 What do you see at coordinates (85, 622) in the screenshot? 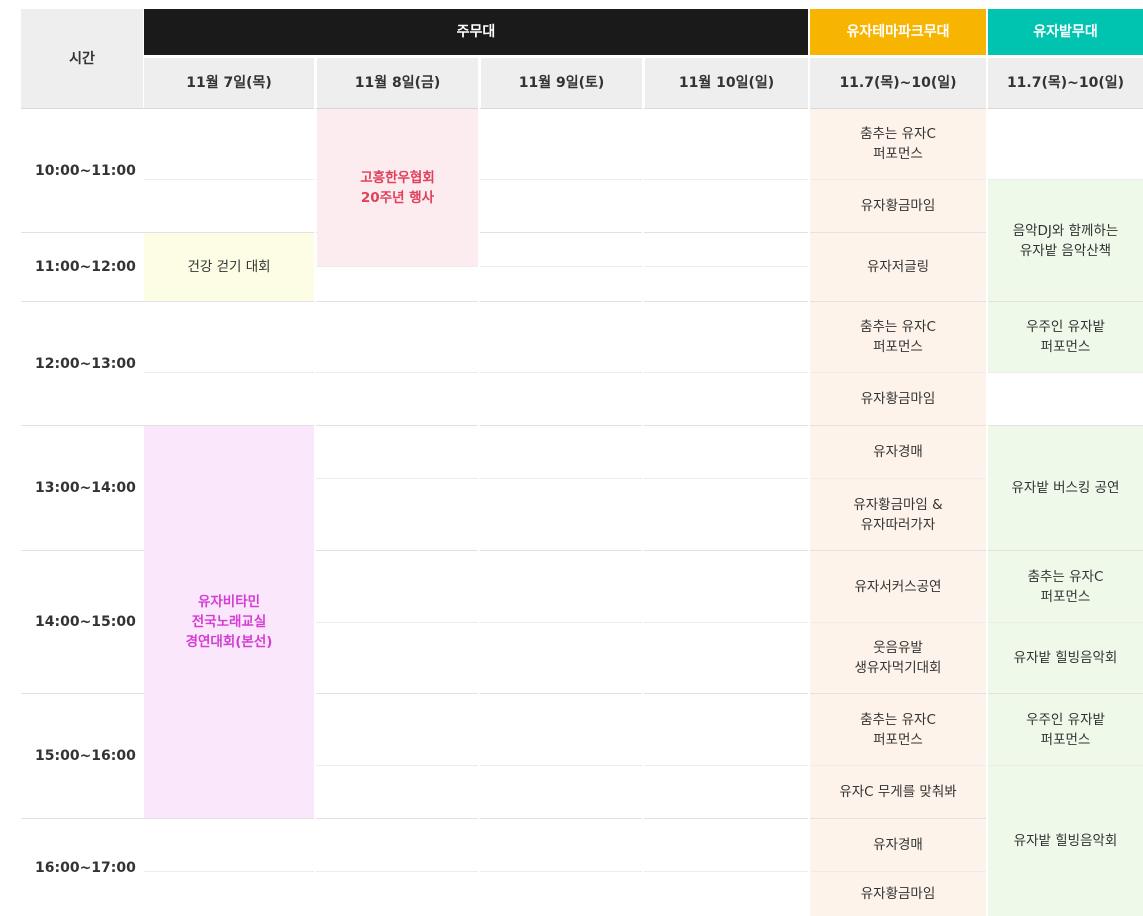
I see `time-slot-label: 14:00~15:00` at bounding box center [85, 622].